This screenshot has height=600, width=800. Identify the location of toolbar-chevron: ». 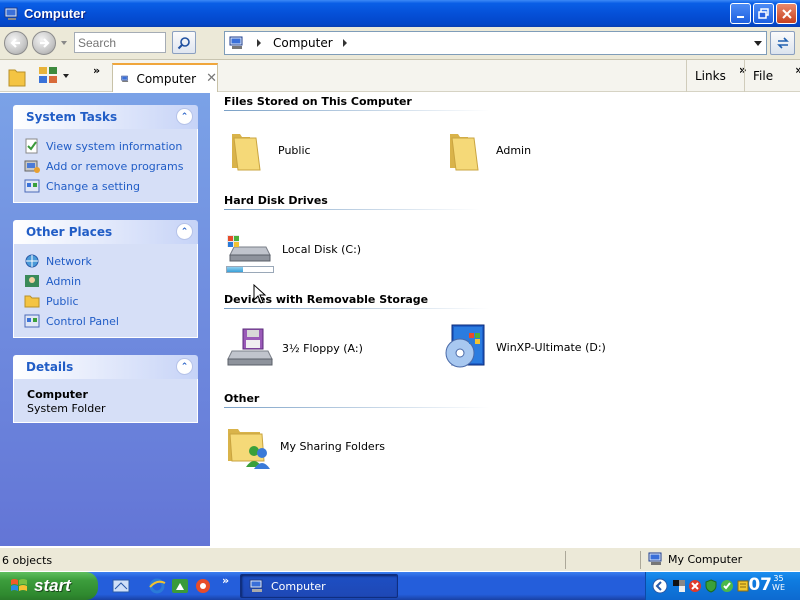
(96, 70).